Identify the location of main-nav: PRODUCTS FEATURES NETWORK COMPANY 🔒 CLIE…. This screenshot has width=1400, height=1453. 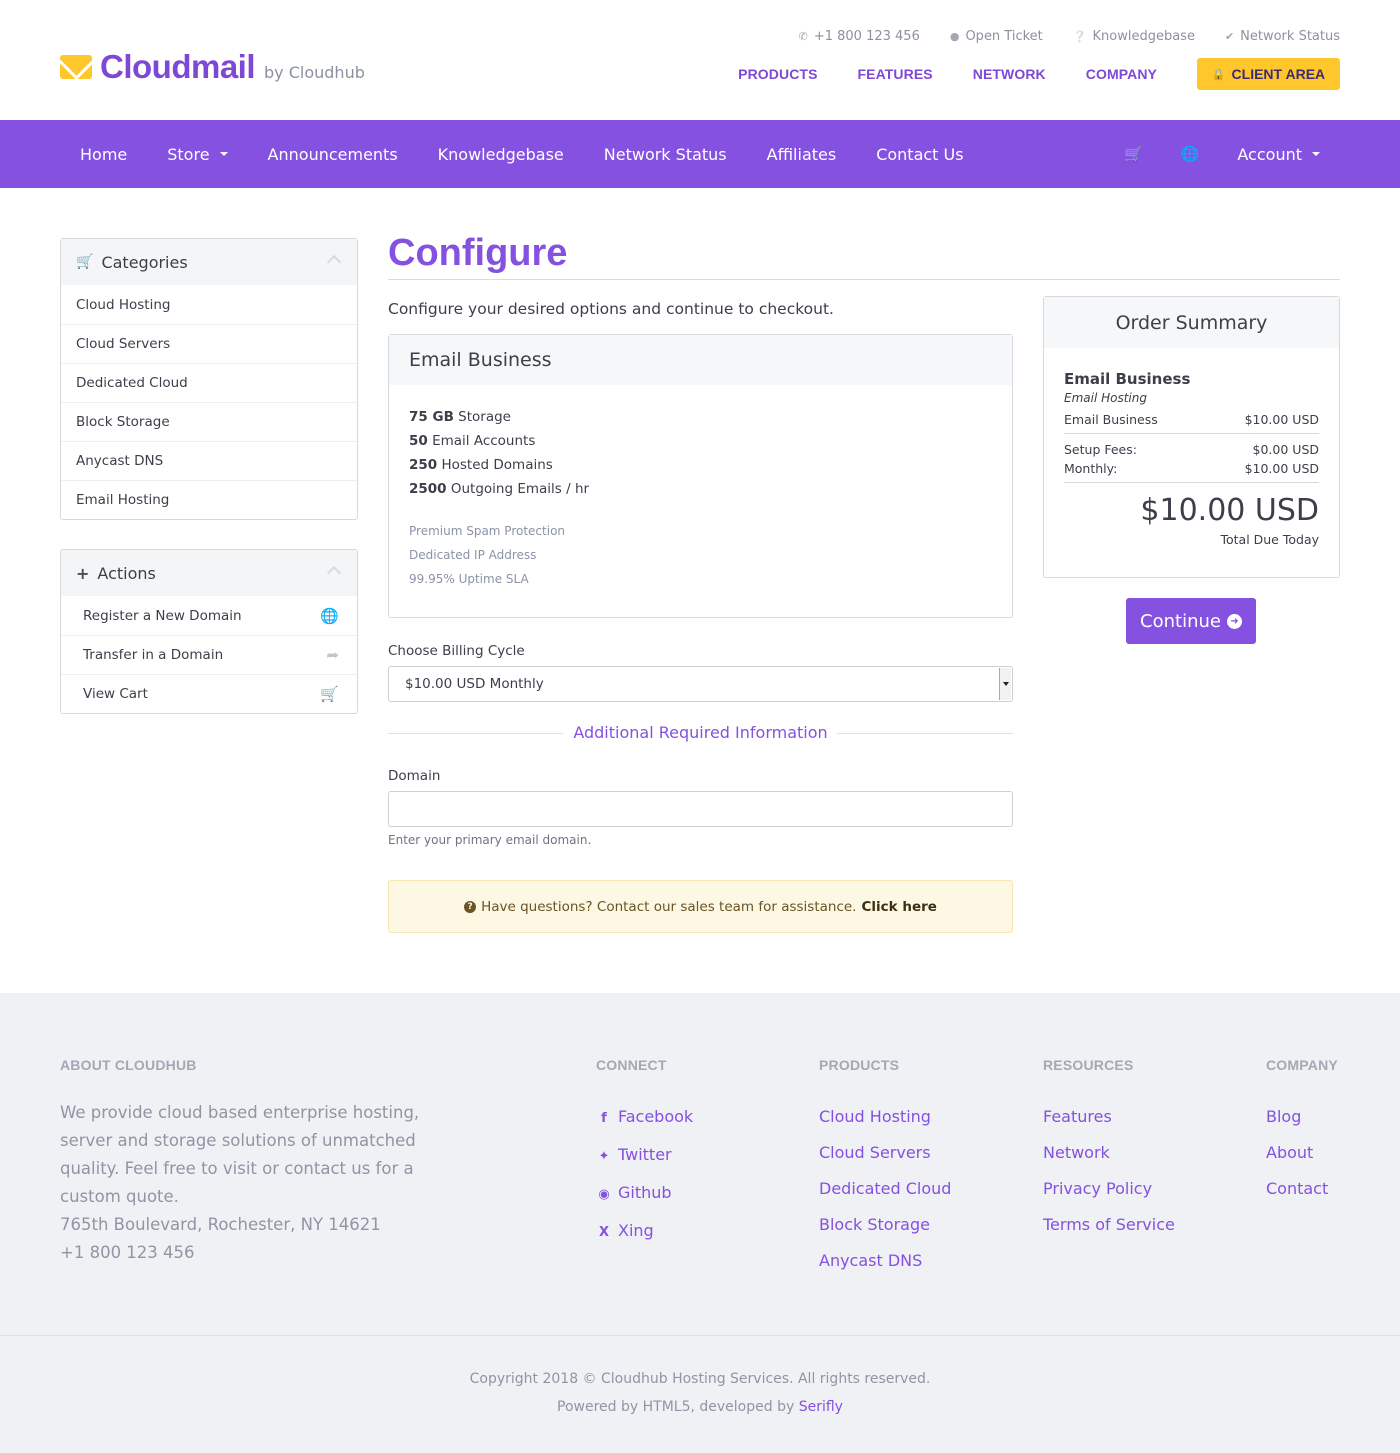
(1019, 74).